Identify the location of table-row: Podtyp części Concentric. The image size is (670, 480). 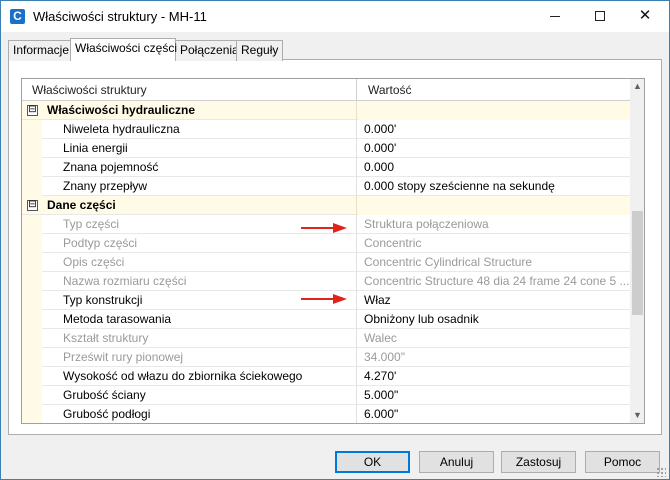
(326, 243).